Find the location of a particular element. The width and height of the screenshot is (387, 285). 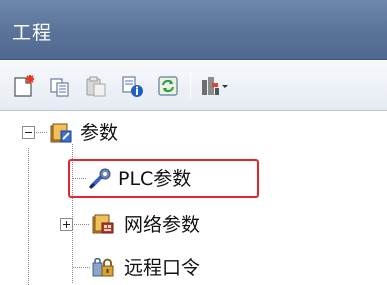

tree-expand-toggle is located at coordinates (66, 224).